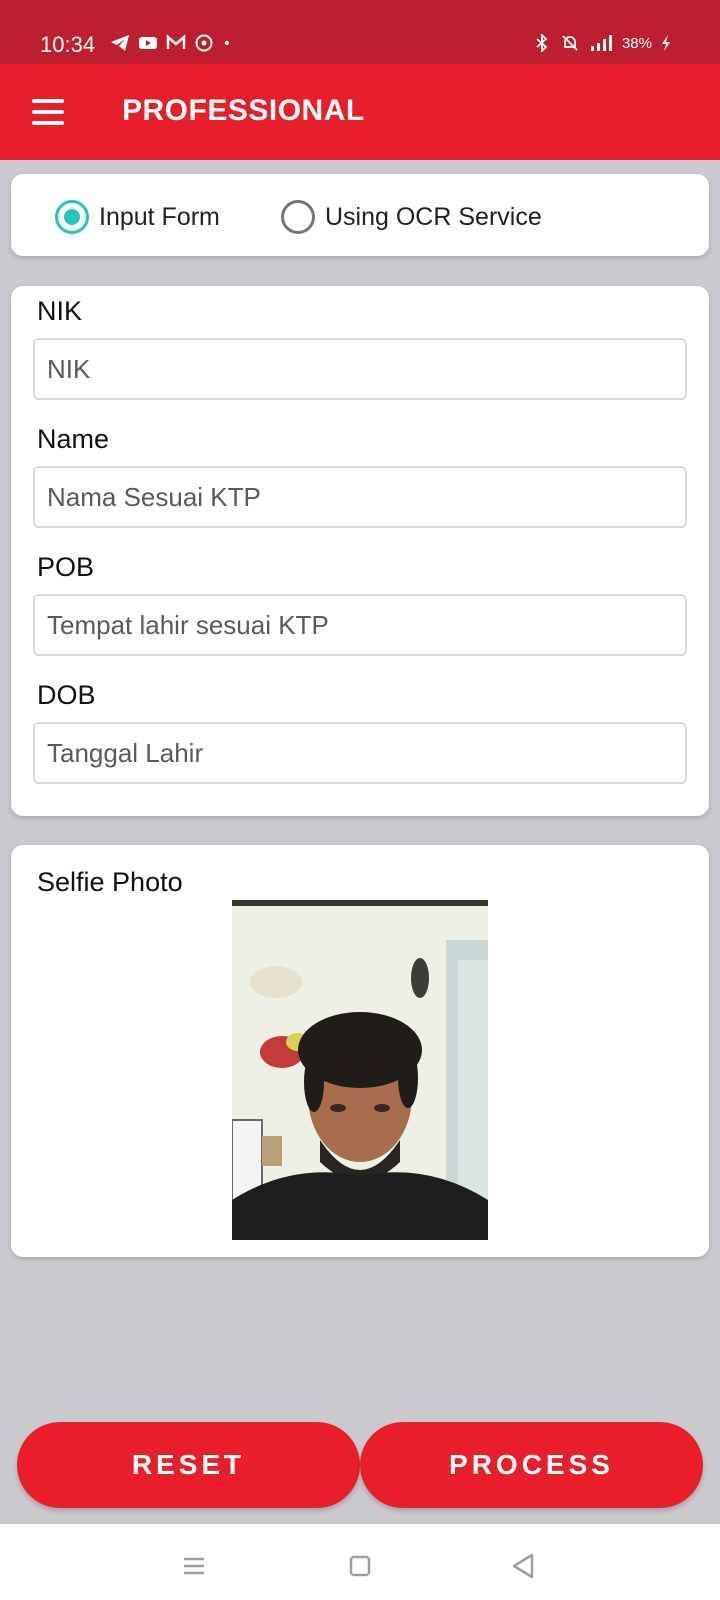 The height and width of the screenshot is (1600, 720). Describe the element at coordinates (148, 43) in the screenshot. I see `youtube-icon` at that location.